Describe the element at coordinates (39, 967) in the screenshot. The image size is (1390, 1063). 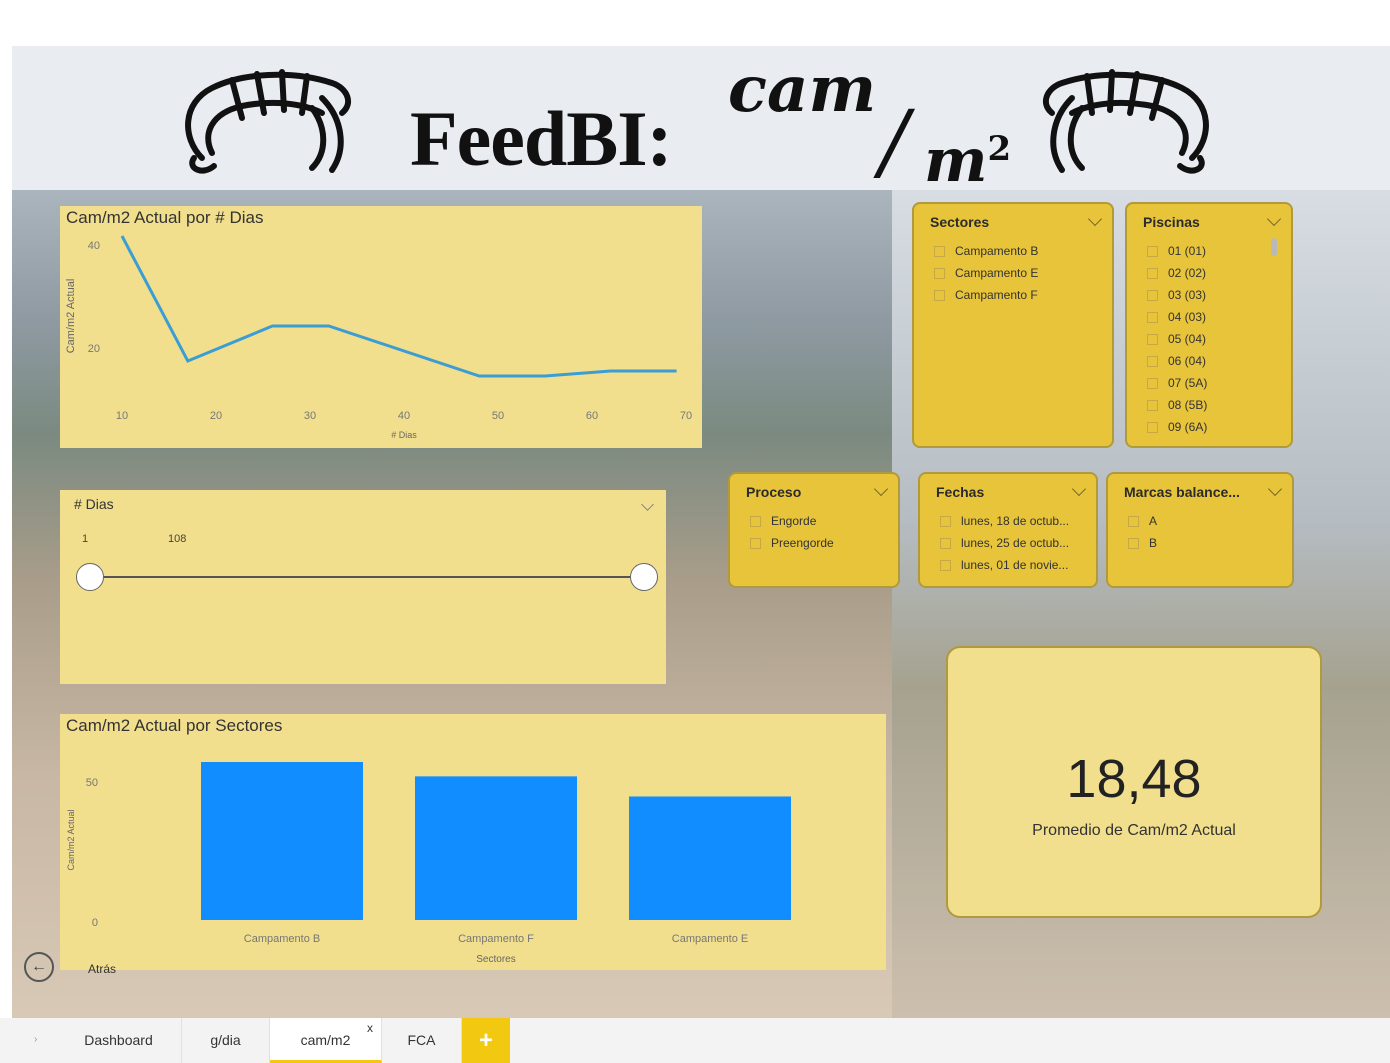
I see `back-arrow-icon: ←` at that location.